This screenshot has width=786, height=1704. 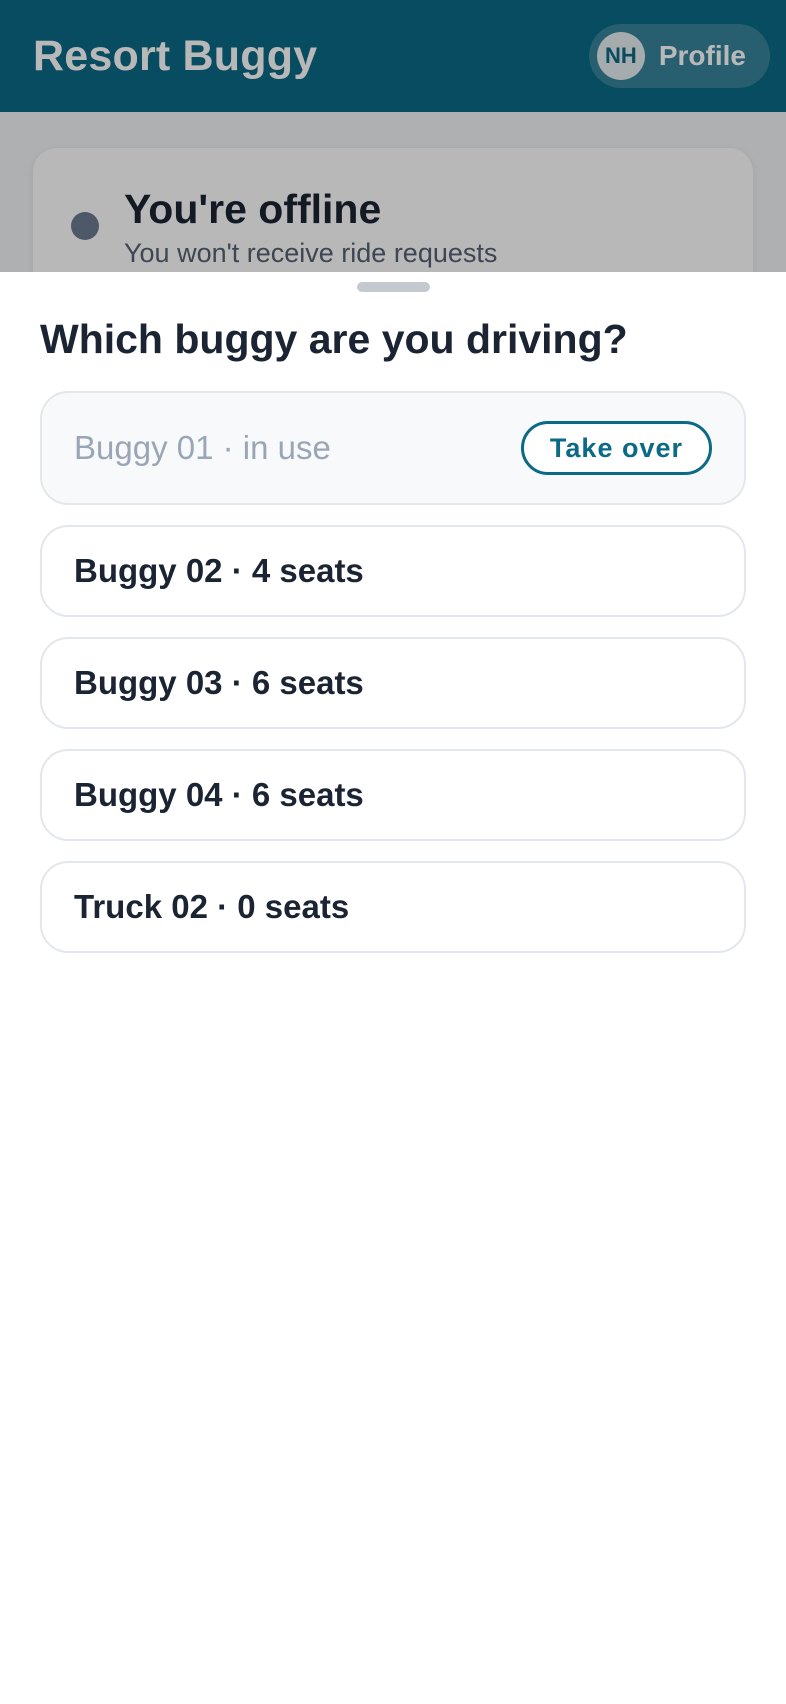 I want to click on vehicle-option-label: Truck 02 · 0 seats, so click(x=212, y=906).